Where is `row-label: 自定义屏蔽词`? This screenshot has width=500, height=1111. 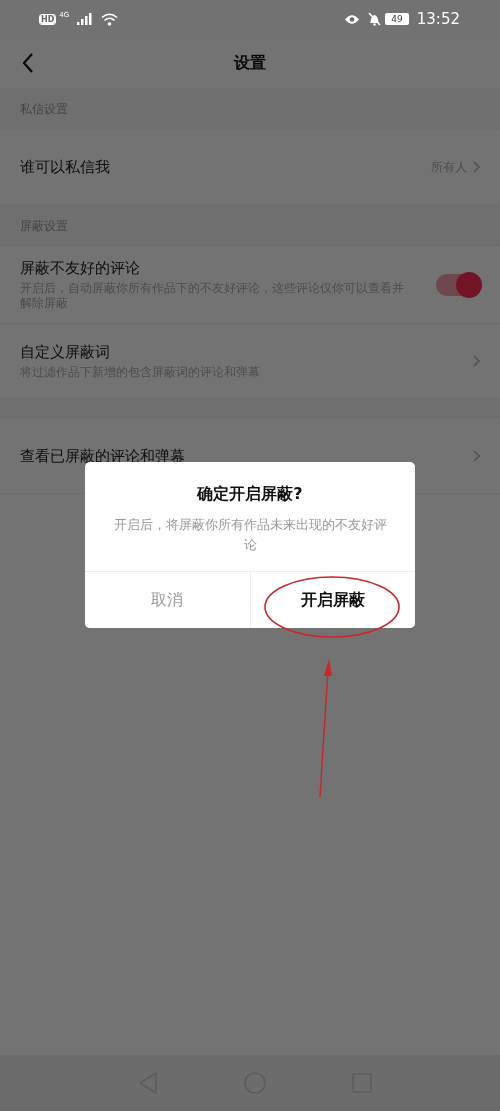
row-label: 自定义屏蔽词 is located at coordinates (65, 352).